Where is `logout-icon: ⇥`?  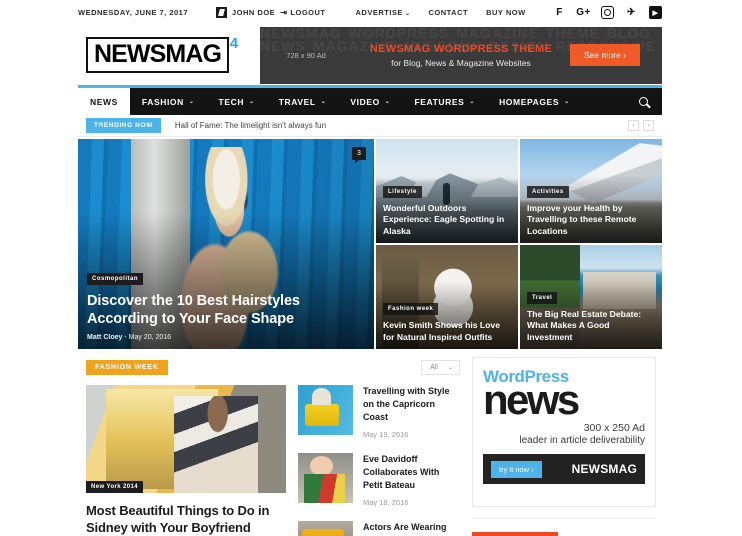
logout-icon: ⇥ is located at coordinates (284, 12).